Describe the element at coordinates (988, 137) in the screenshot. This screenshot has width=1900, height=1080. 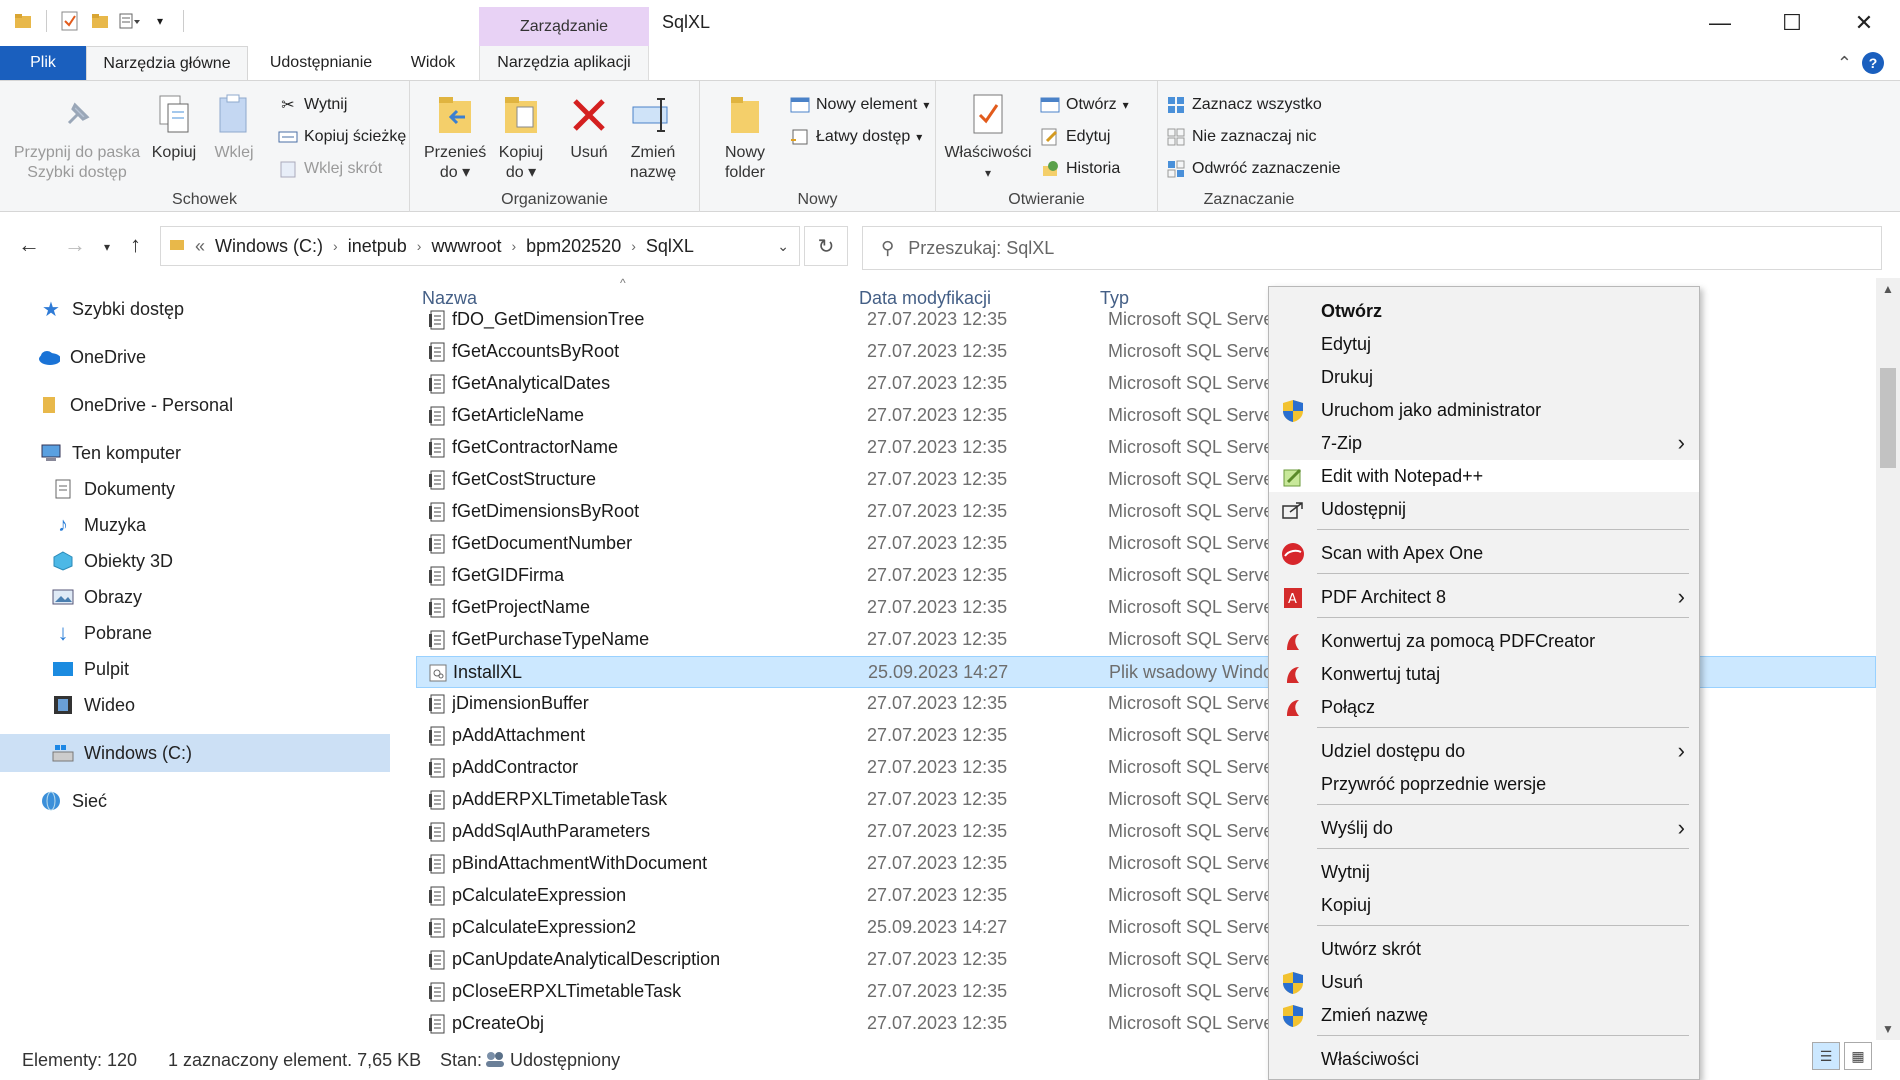
I see `properties-button: Właściwości ▾` at that location.